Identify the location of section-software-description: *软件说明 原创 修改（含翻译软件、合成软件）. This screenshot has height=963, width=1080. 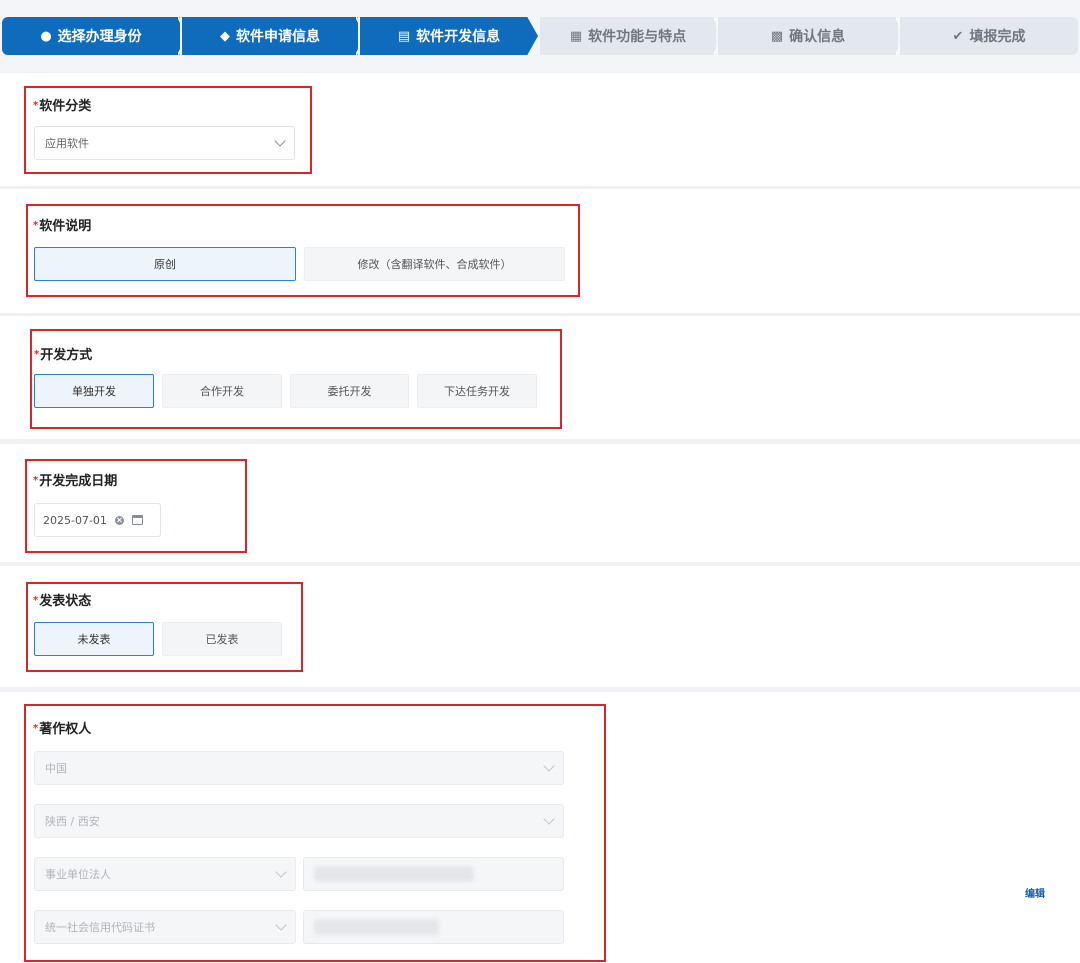
(540, 251).